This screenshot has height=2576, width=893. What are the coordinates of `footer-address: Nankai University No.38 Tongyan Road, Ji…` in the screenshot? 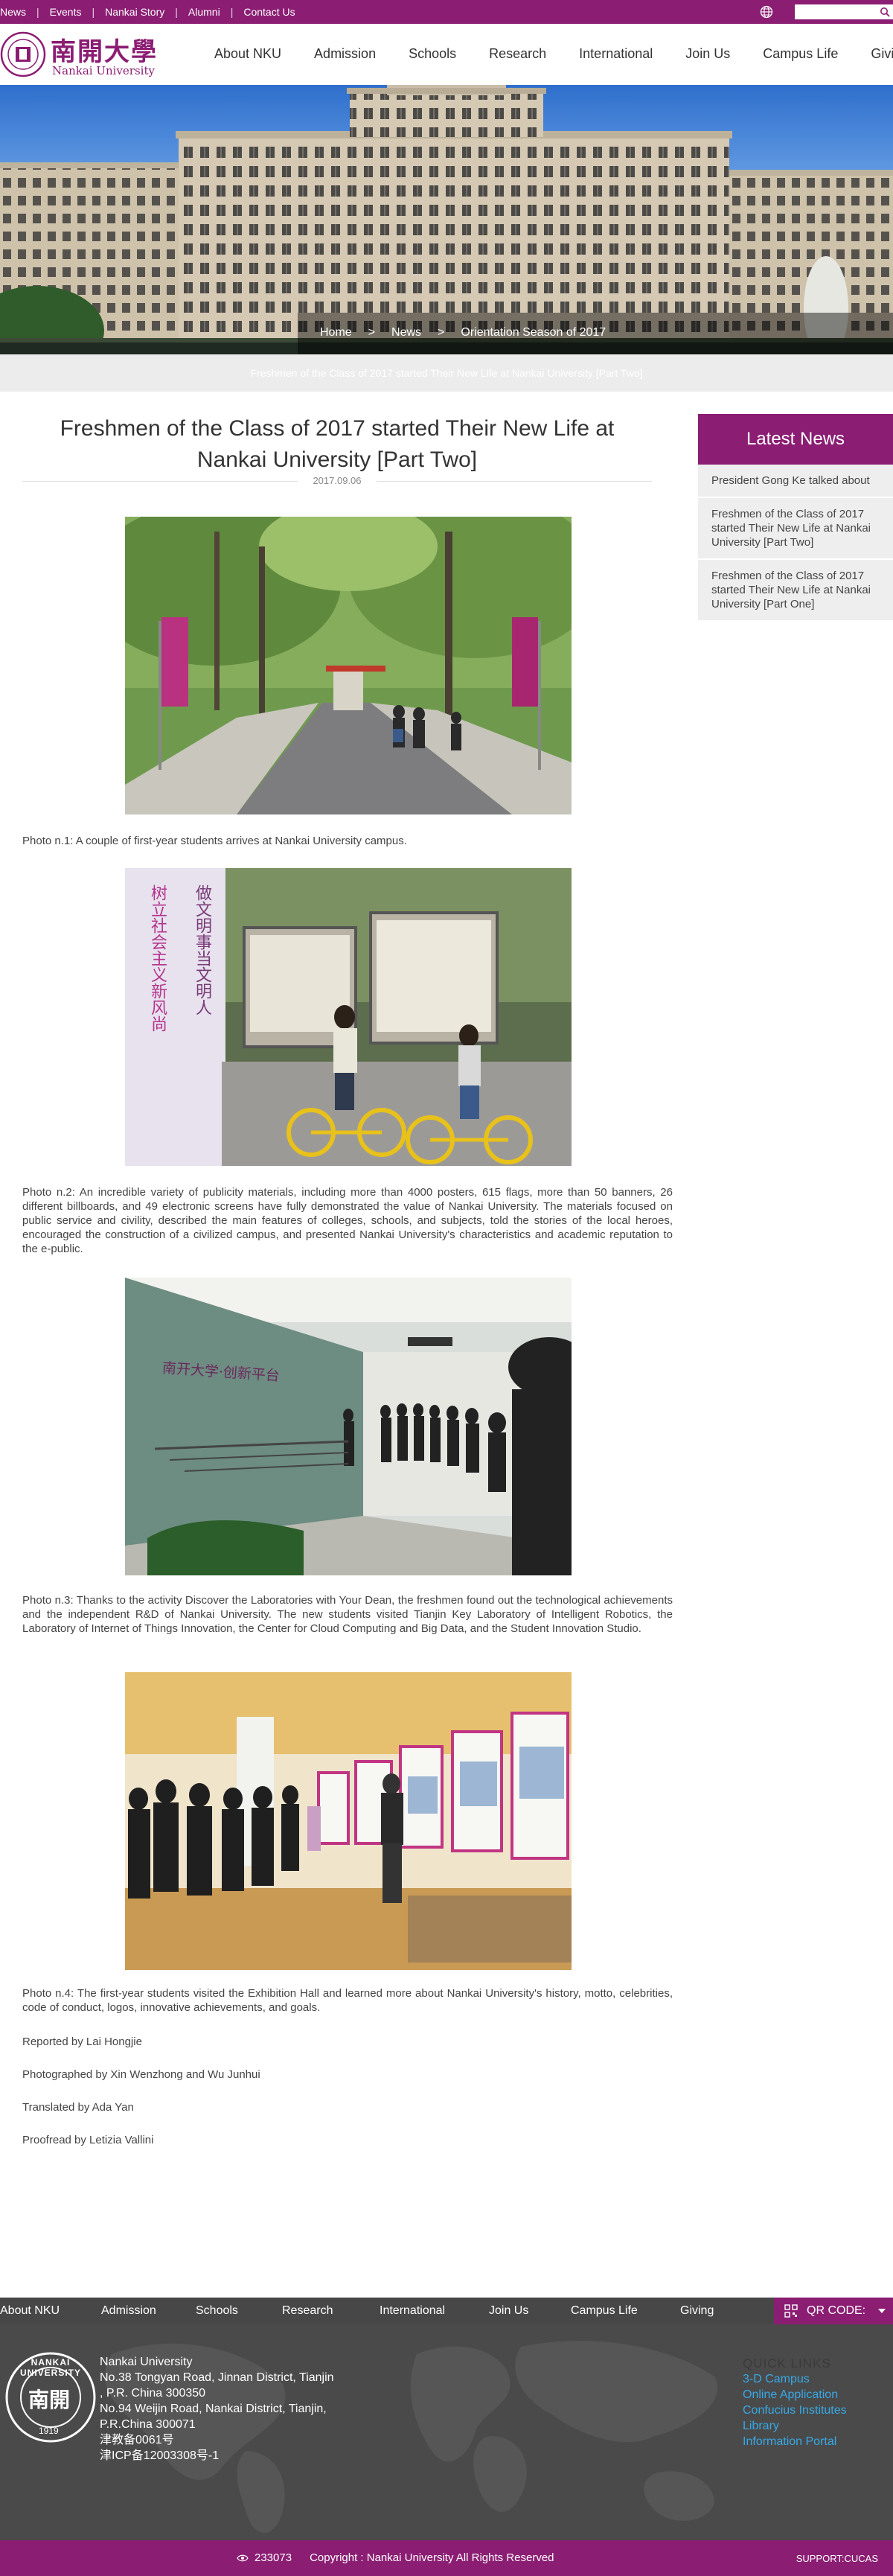 It's located at (217, 2409).